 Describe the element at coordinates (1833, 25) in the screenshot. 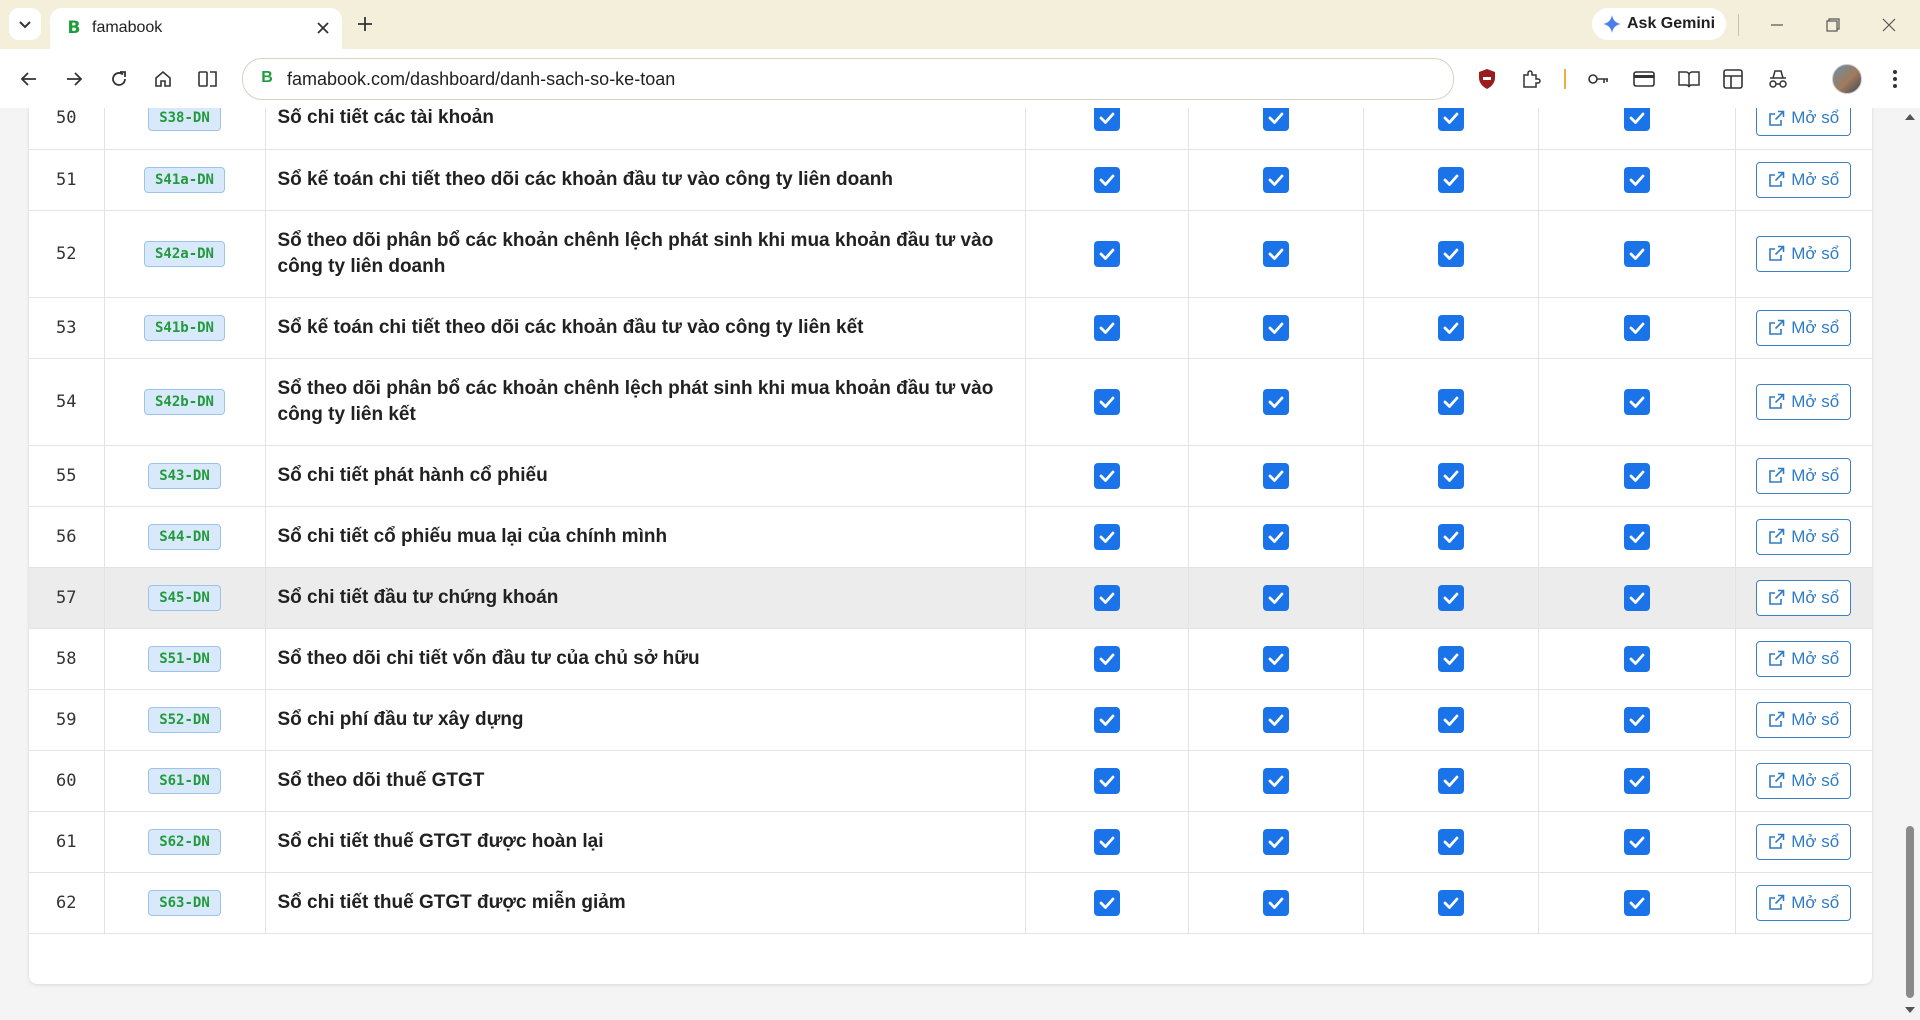

I see `restore-button` at that location.